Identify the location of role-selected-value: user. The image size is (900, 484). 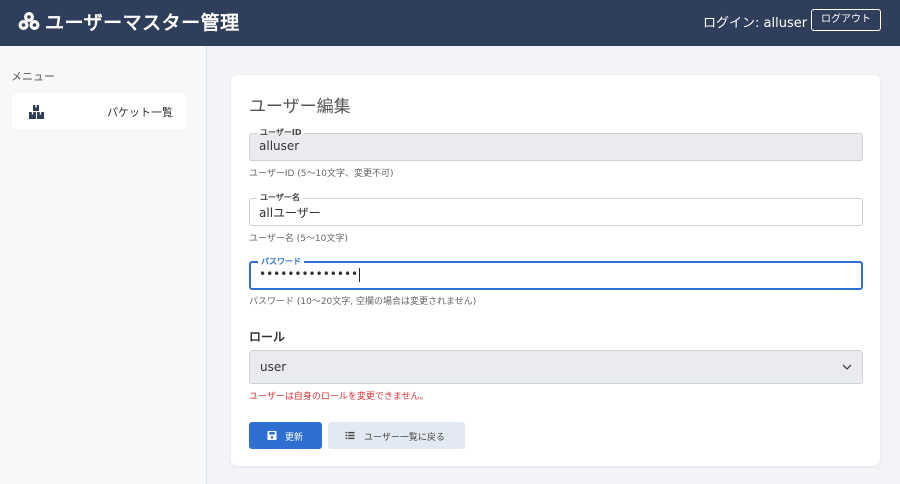
(273, 367).